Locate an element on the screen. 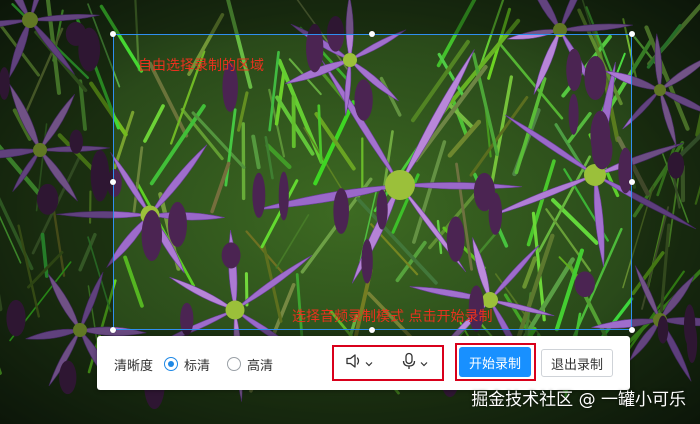 This screenshot has width=700, height=424. quality-label: 清晰度 is located at coordinates (134, 366).